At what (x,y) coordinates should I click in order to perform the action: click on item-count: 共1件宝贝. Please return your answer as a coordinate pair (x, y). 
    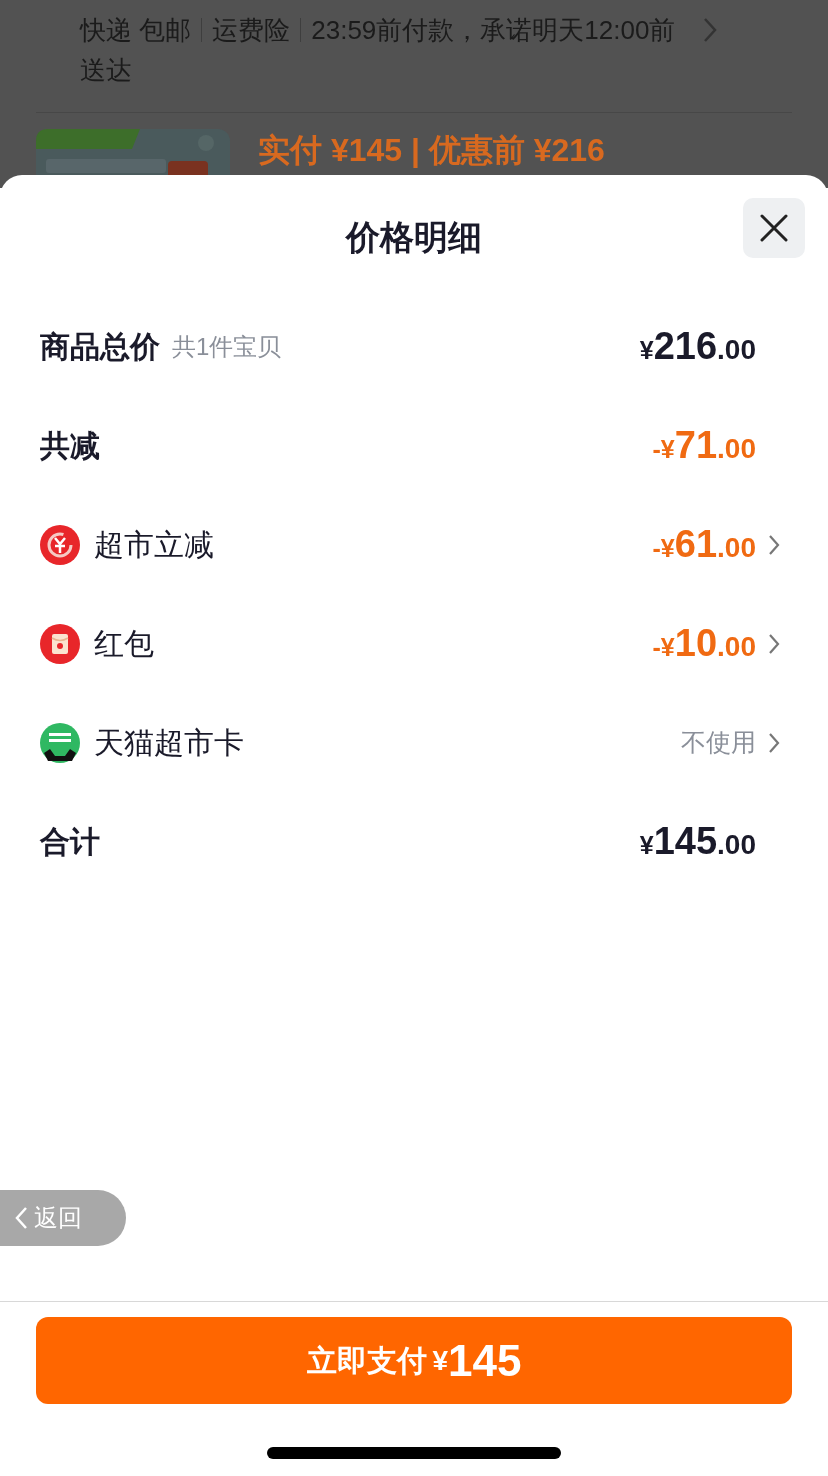
    Looking at the image, I should click on (227, 346).